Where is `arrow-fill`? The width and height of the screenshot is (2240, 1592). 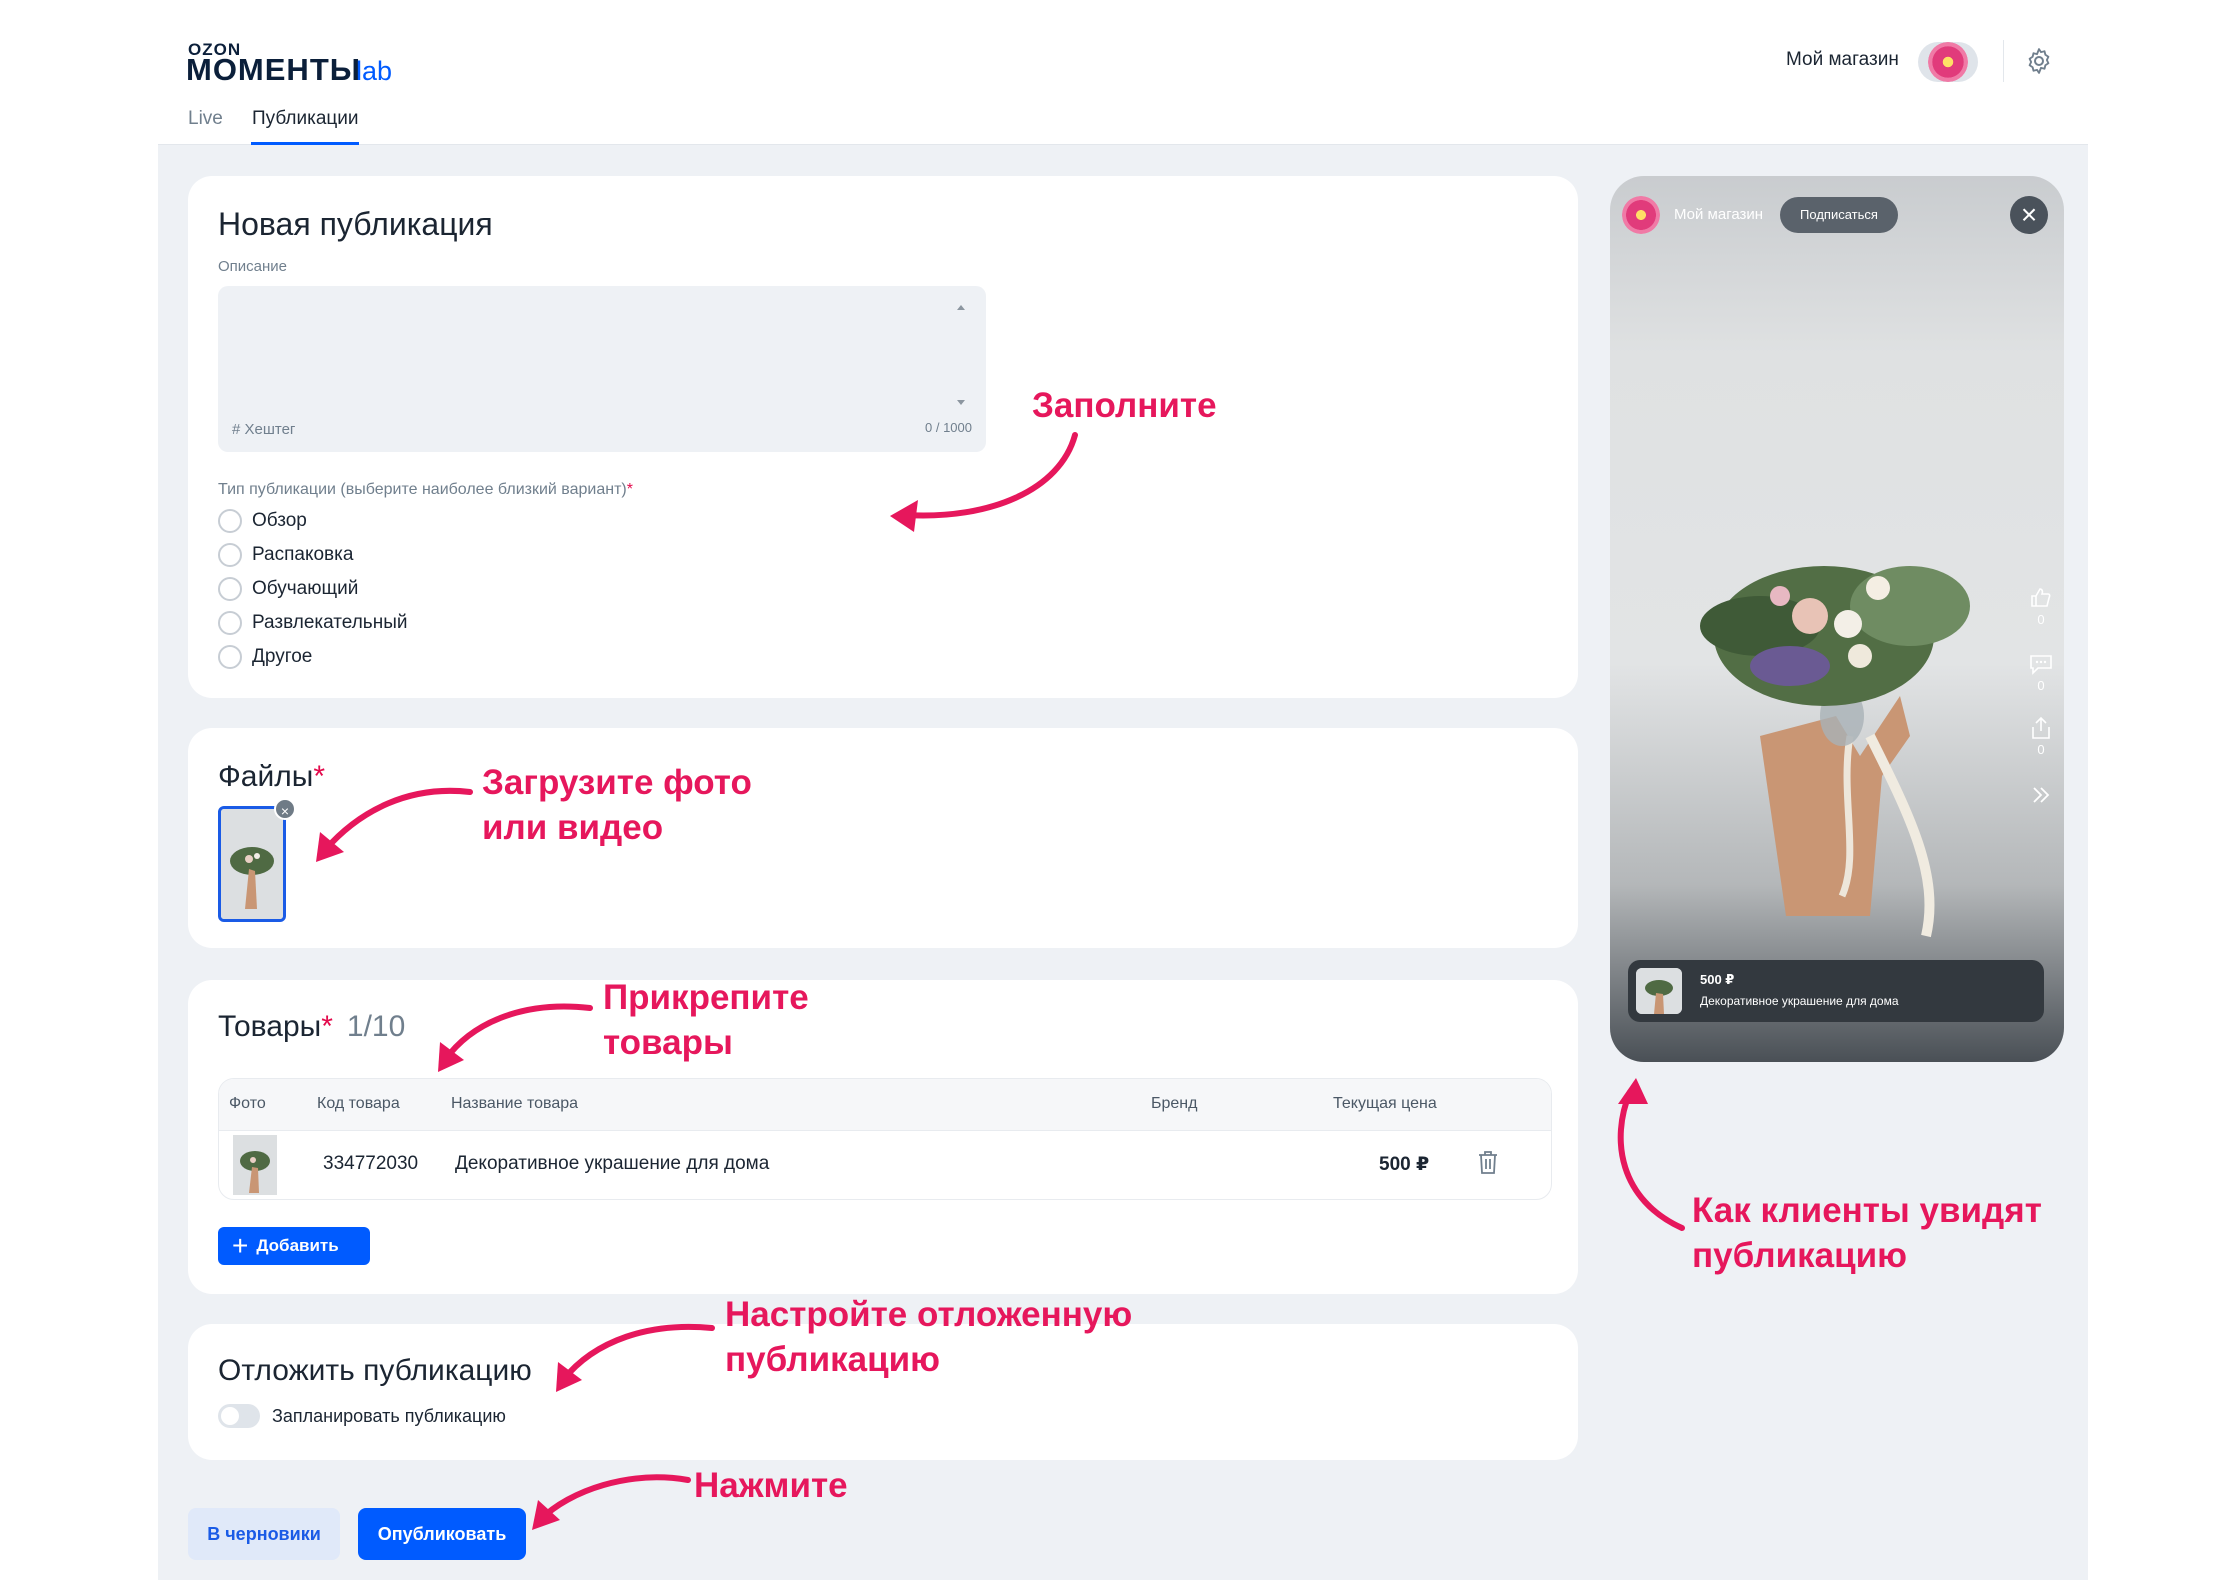 arrow-fill is located at coordinates (990, 475).